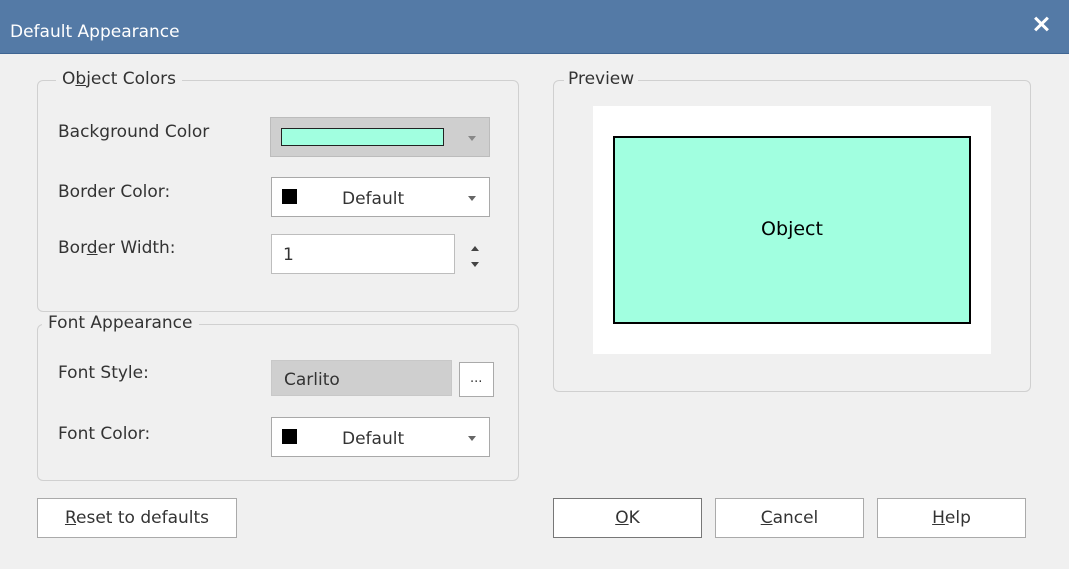 This screenshot has width=1069, height=569. I want to click on reset-to-defaults-button: Reset to defaults, so click(137, 518).